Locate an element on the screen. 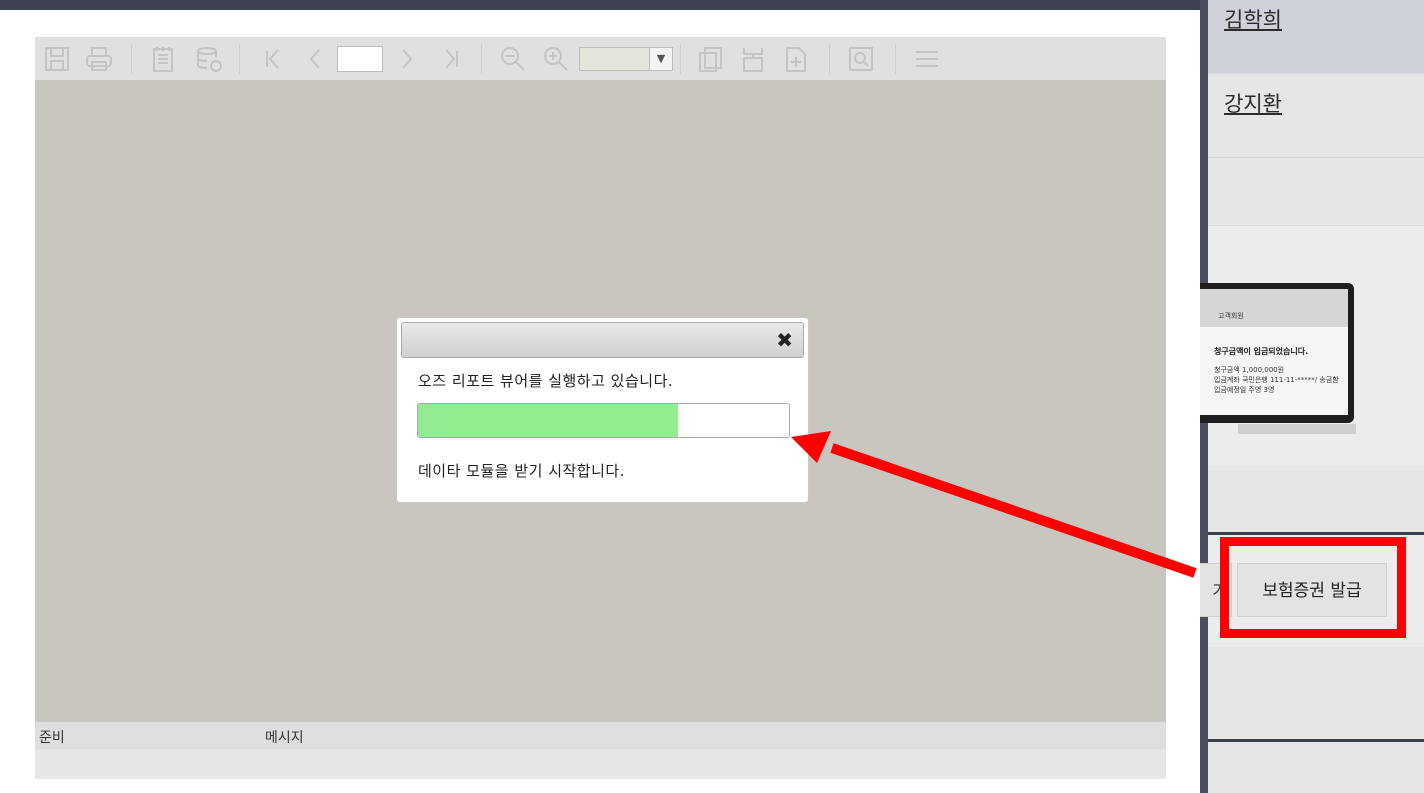 The image size is (1424, 793). divider is located at coordinates (1316, 740).